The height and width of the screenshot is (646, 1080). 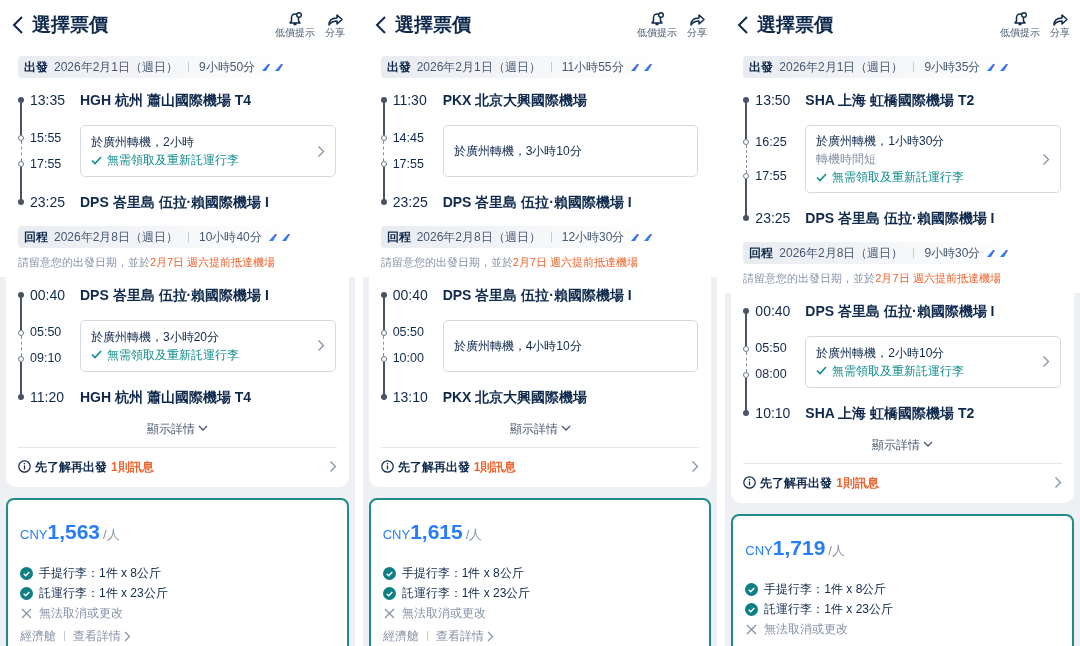 What do you see at coordinates (227, 67) in the screenshot?
I see `flight-duration: 9小時50分` at bounding box center [227, 67].